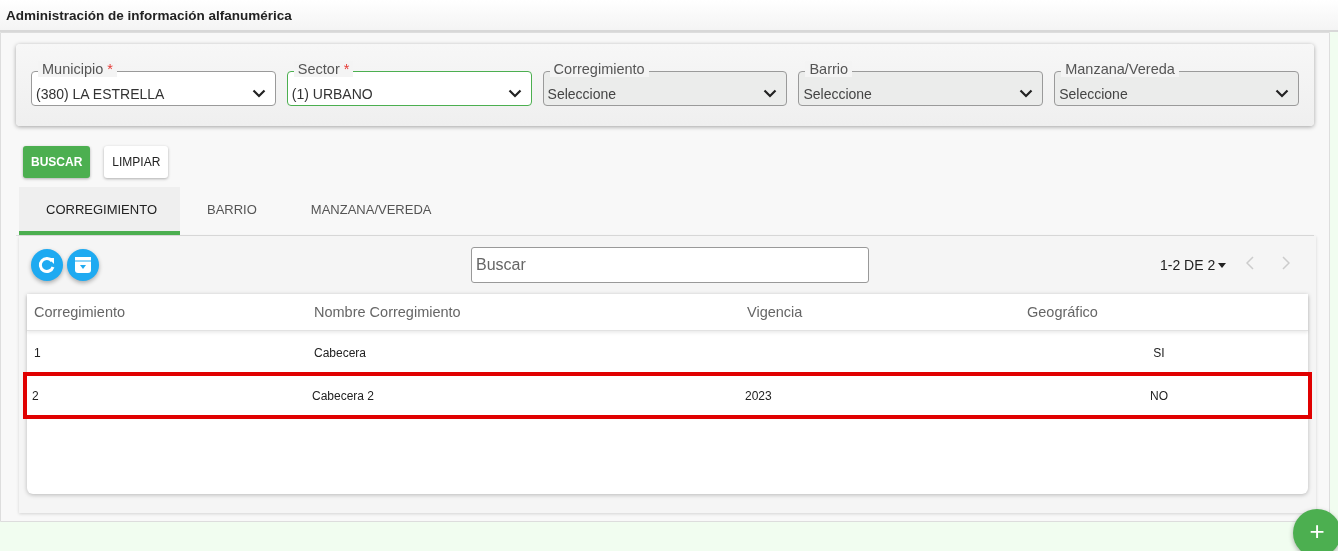  I want to click on table-cell-text: SI, so click(1159, 352).